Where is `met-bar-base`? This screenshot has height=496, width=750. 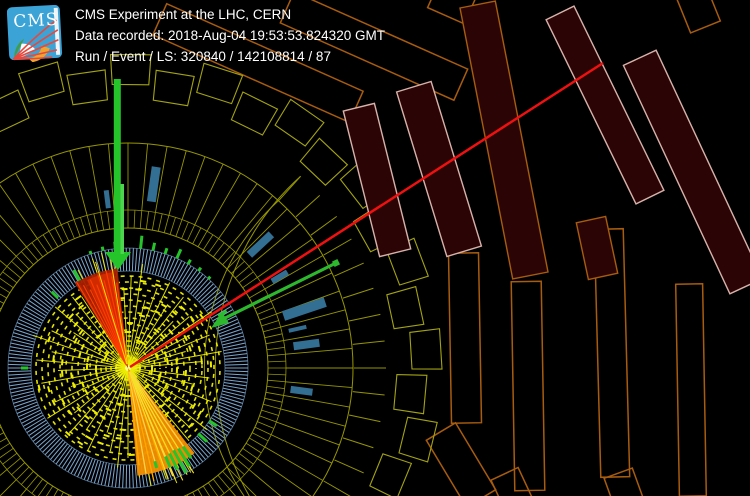
met-bar-base is located at coordinates (118, 261).